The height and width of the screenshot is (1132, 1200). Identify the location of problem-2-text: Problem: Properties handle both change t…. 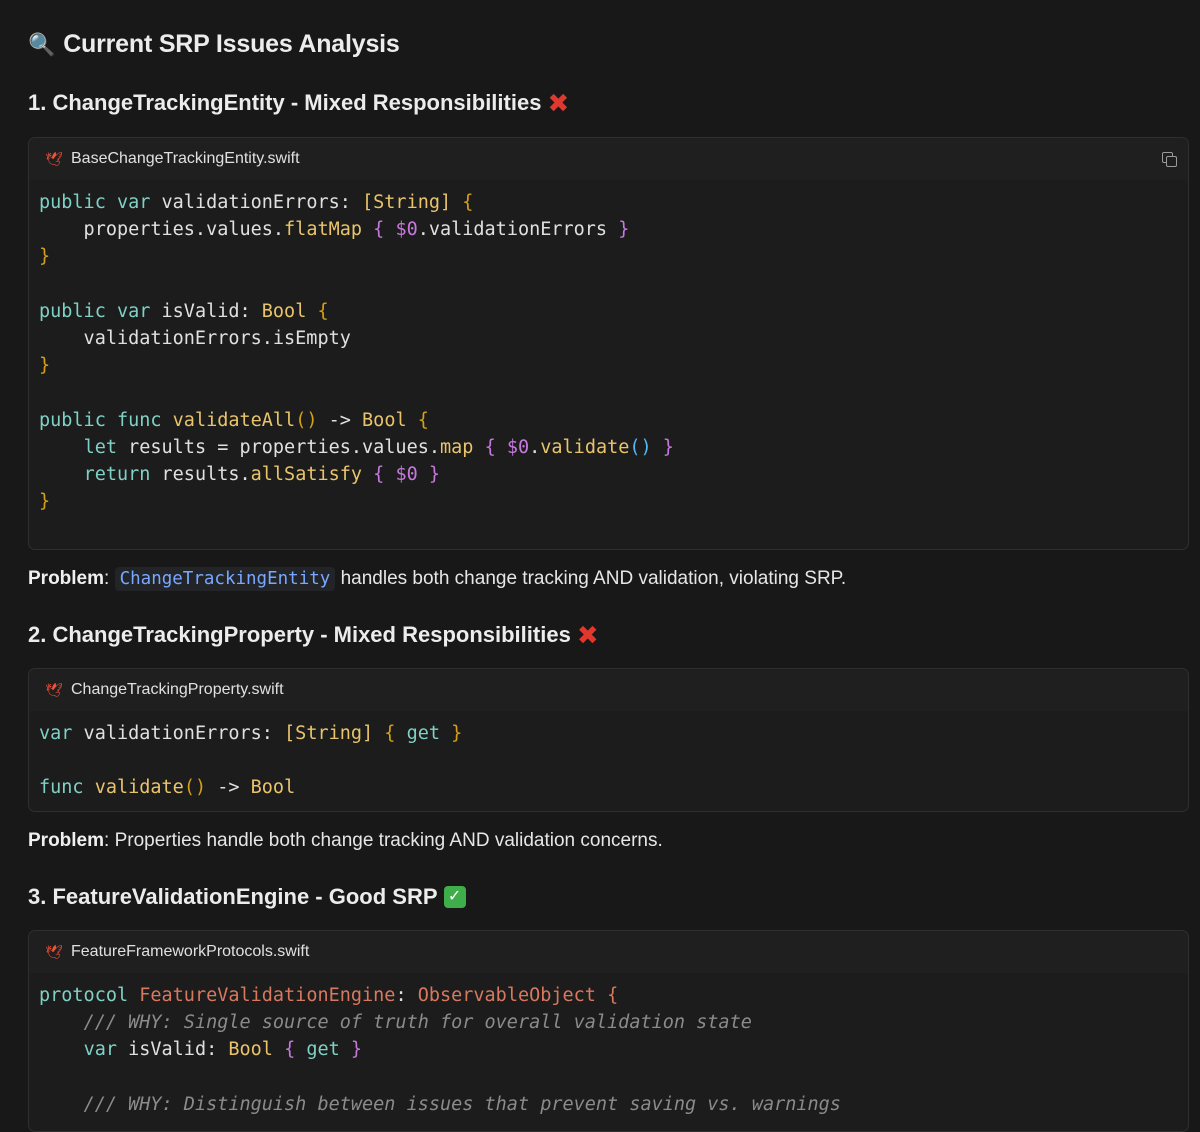
(345, 840).